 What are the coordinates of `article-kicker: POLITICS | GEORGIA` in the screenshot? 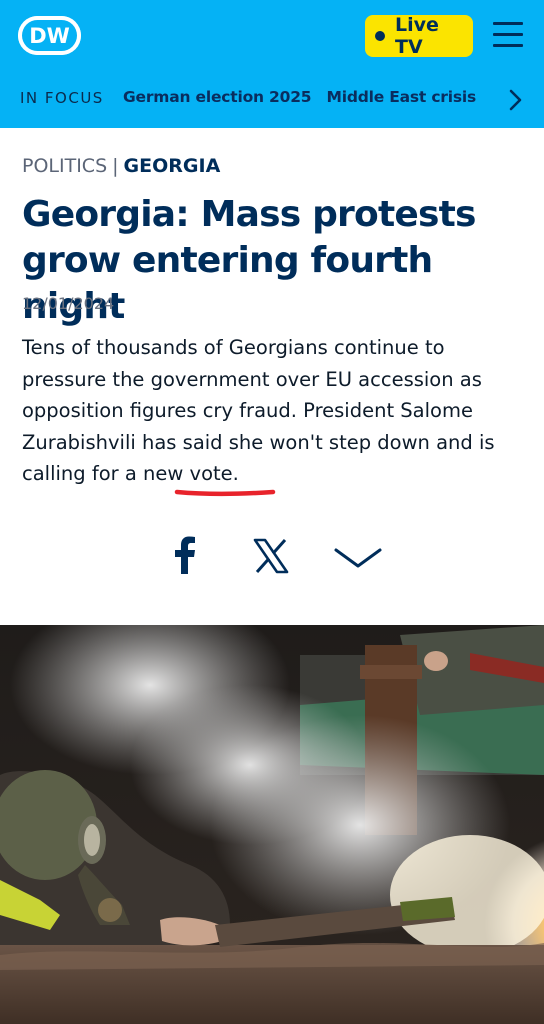 It's located at (121, 166).